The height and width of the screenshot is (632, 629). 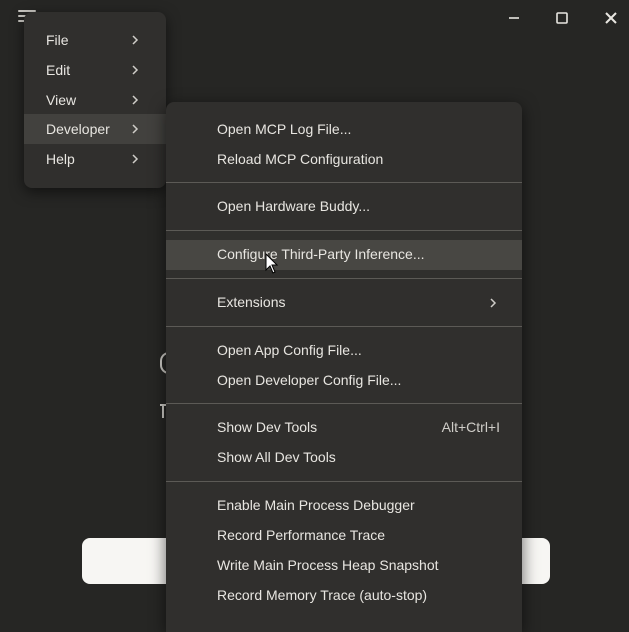 I want to click on menu-item-file: File, so click(x=95, y=40).